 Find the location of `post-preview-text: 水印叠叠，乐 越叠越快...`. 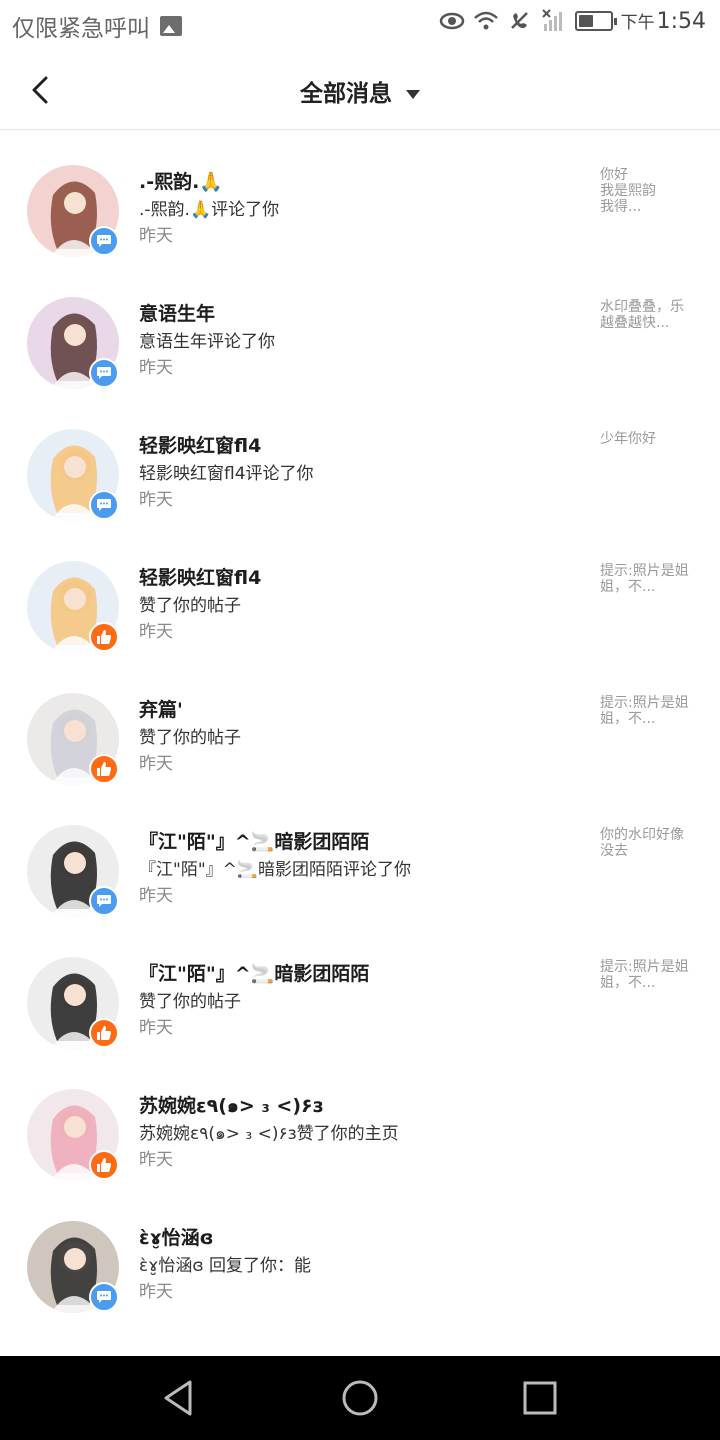

post-preview-text: 水印叠叠，乐 越叠越快... is located at coordinates (650, 315).